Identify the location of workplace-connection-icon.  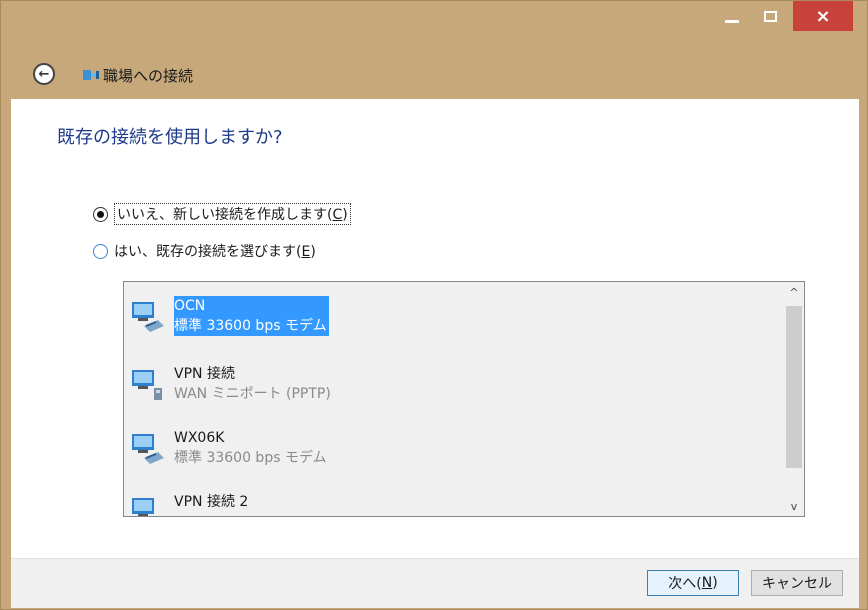
(91, 75).